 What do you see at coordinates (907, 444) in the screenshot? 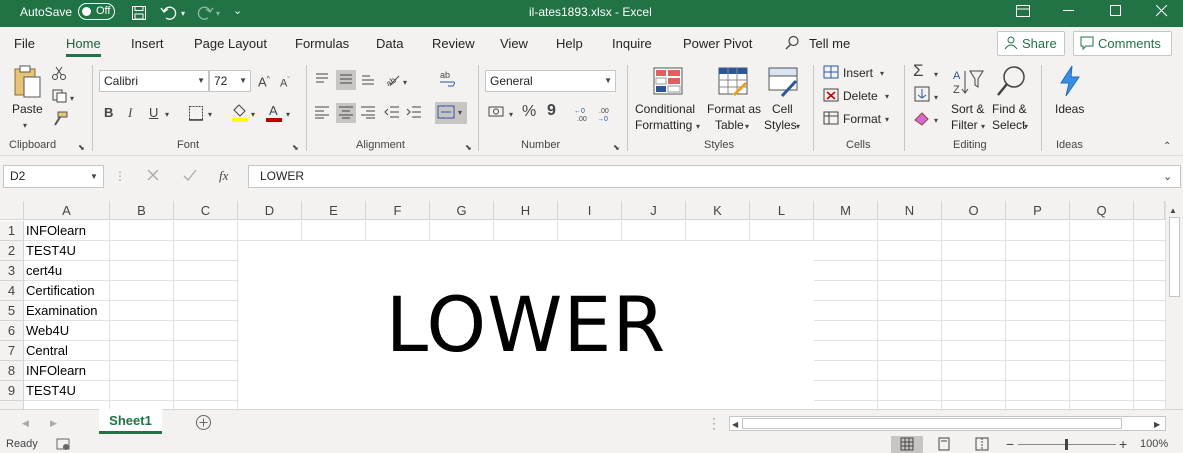
I see `normal-view-button` at bounding box center [907, 444].